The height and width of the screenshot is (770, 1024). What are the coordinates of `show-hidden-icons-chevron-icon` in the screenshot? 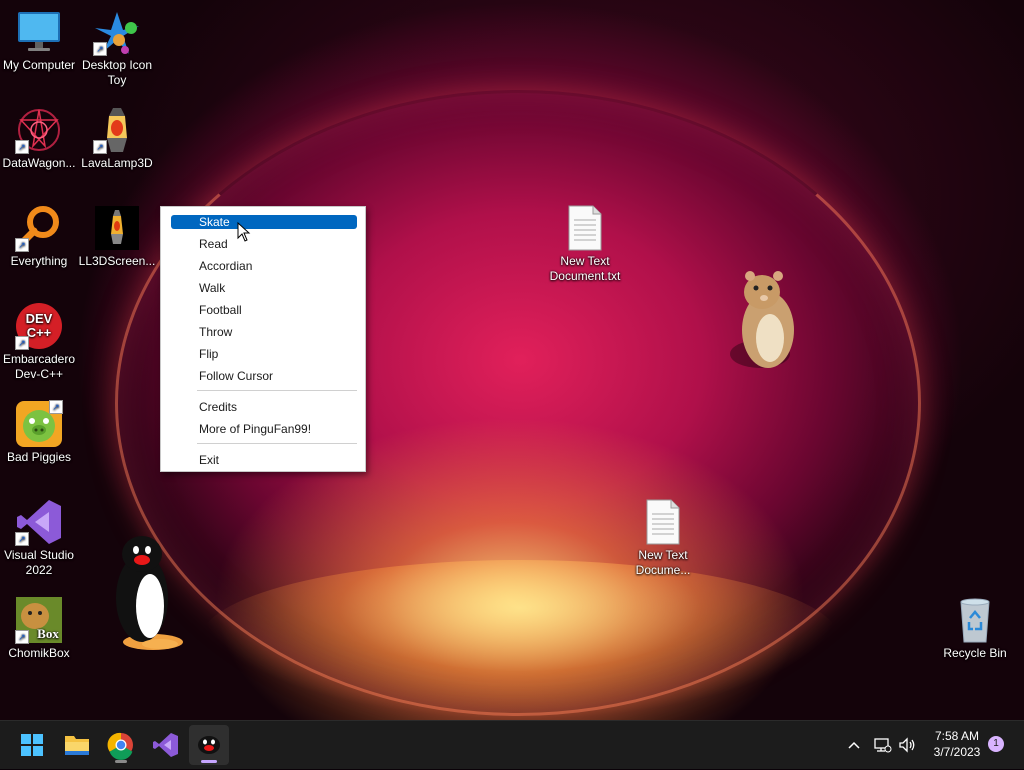 It's located at (854, 745).